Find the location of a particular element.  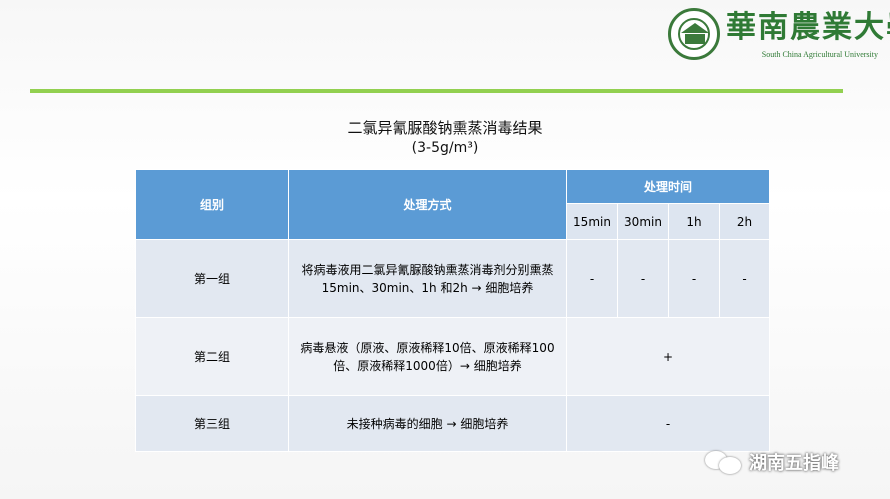

row-method: 未接种病毒的细胞 → 细胞培养 is located at coordinates (427, 423).